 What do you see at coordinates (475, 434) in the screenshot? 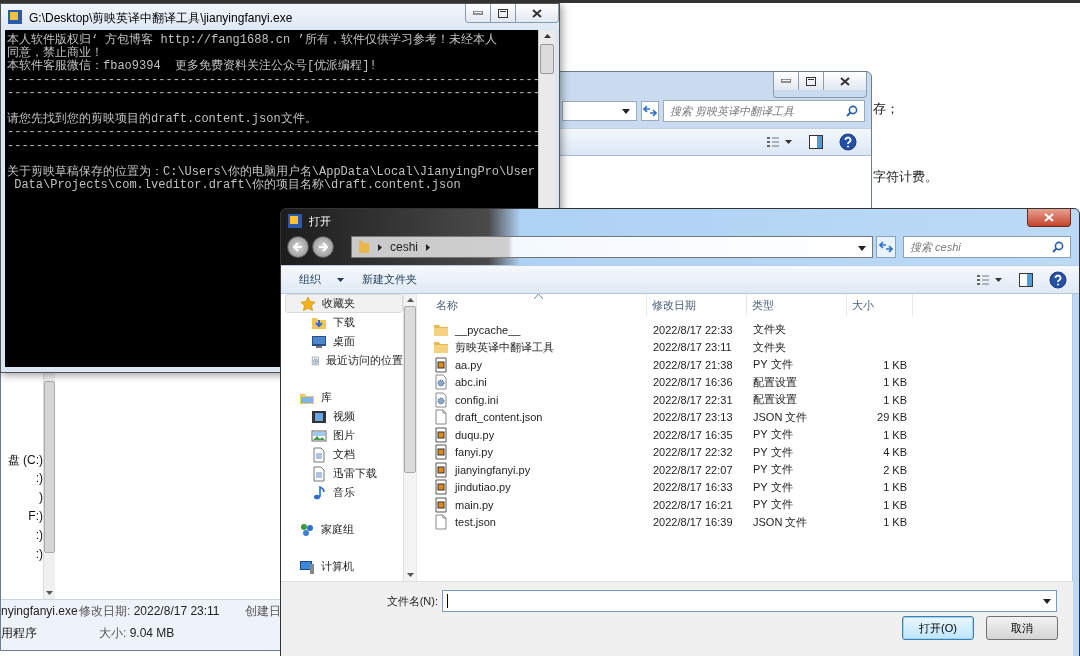
I see `file-name: duqu.py` at bounding box center [475, 434].